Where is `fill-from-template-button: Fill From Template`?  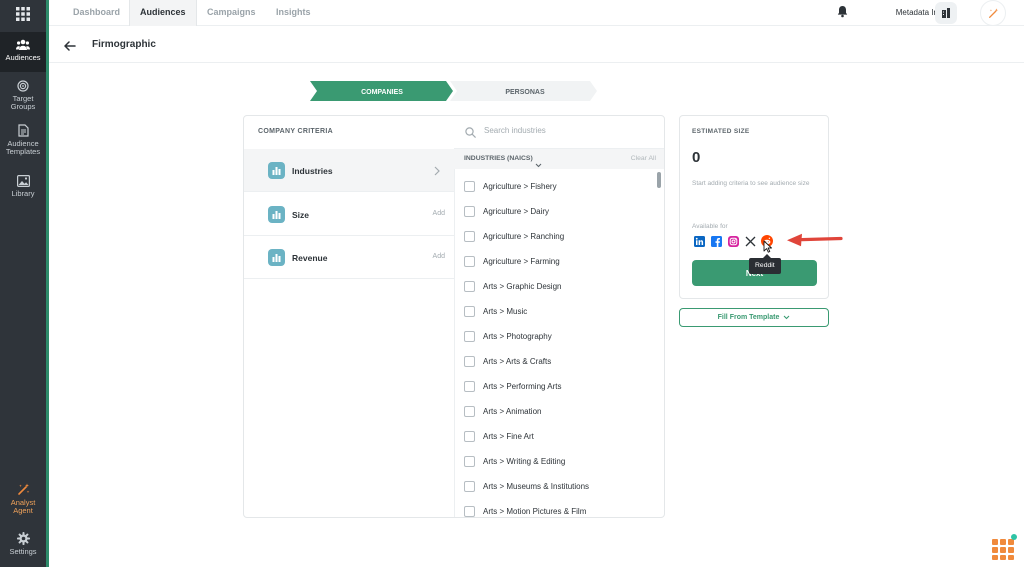
fill-from-template-button: Fill From Template is located at coordinates (754, 317).